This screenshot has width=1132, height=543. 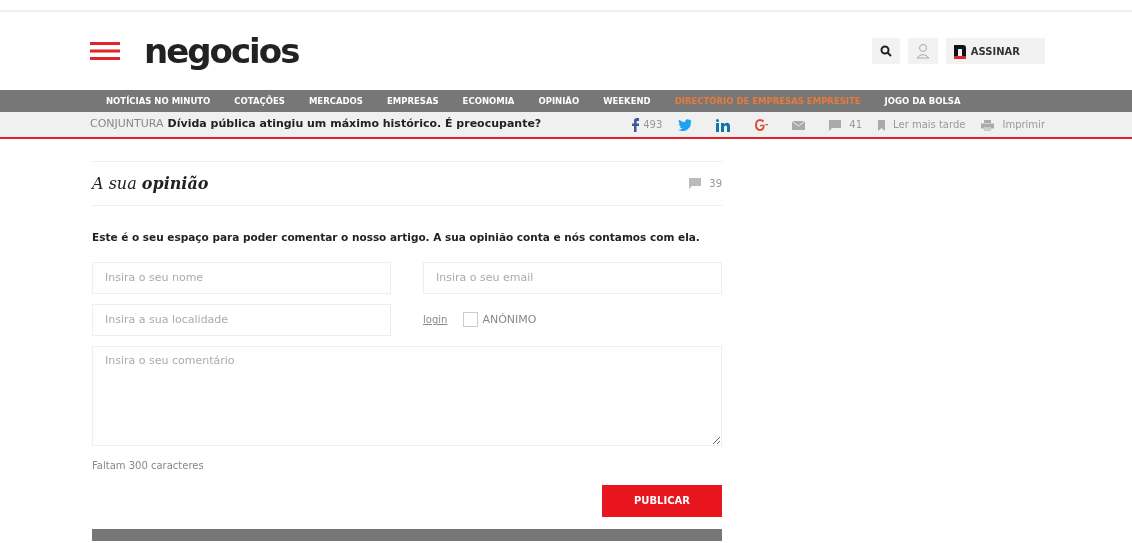 What do you see at coordinates (335, 101) in the screenshot?
I see `nav-link: MERCADOS` at bounding box center [335, 101].